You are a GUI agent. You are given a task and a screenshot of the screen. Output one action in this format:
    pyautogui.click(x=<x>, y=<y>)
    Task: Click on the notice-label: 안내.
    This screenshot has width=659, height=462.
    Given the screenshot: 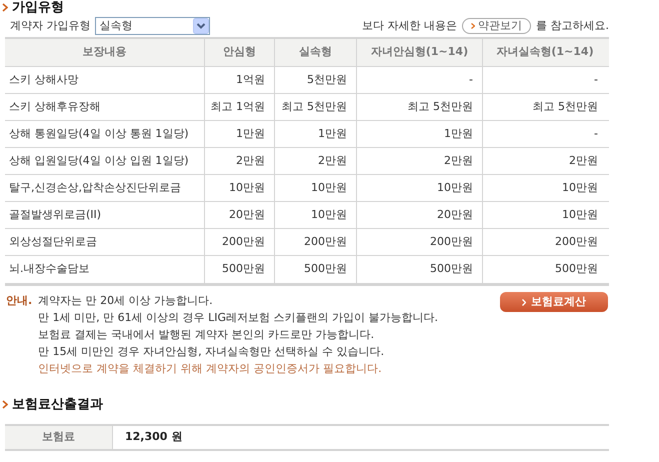 What is the action you would take?
    pyautogui.click(x=19, y=301)
    